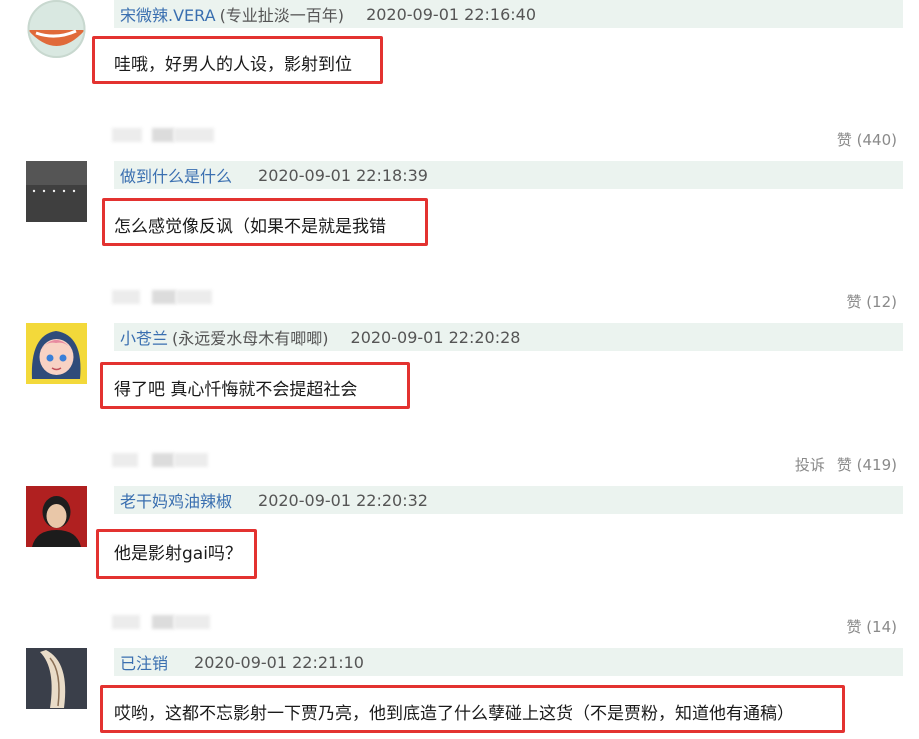  What do you see at coordinates (178, 554) in the screenshot?
I see `comment-4-text: 他是影射gai吗？` at bounding box center [178, 554].